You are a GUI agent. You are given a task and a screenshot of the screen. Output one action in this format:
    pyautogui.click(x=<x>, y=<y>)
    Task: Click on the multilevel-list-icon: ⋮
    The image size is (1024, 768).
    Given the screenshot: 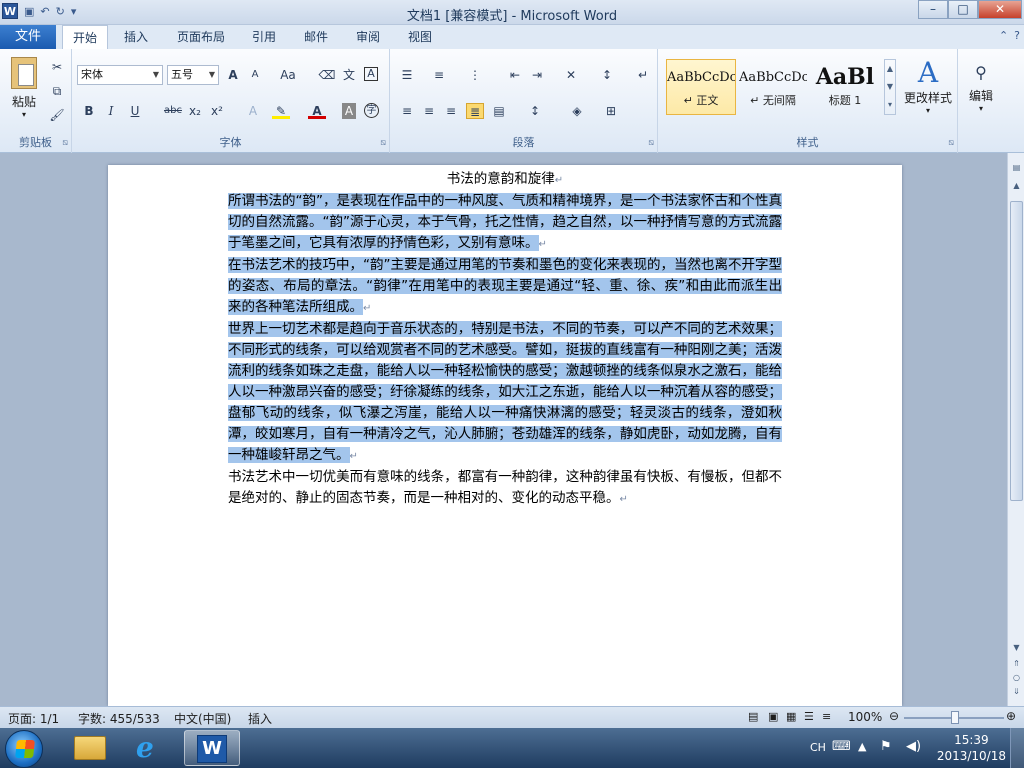 What is the action you would take?
    pyautogui.click(x=475, y=75)
    